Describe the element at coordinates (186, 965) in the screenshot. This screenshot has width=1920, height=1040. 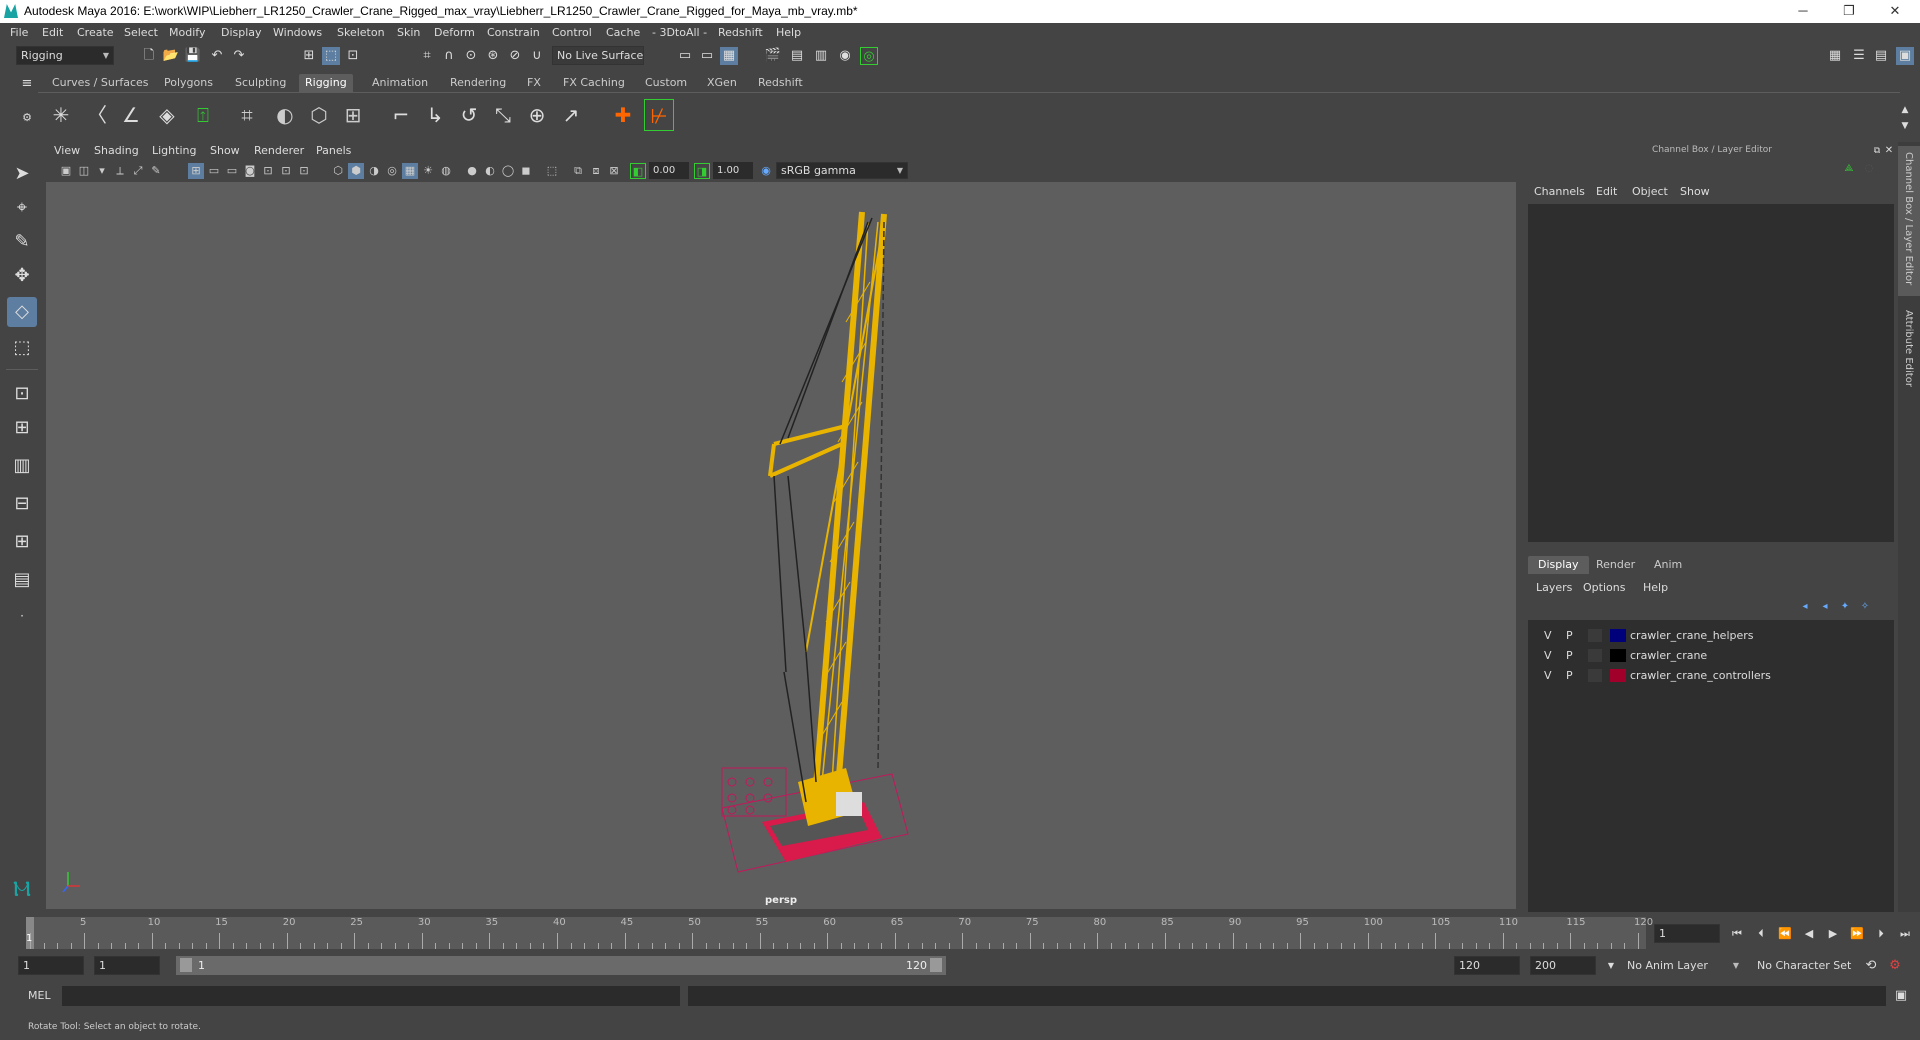
I see `range-start-handle` at that location.